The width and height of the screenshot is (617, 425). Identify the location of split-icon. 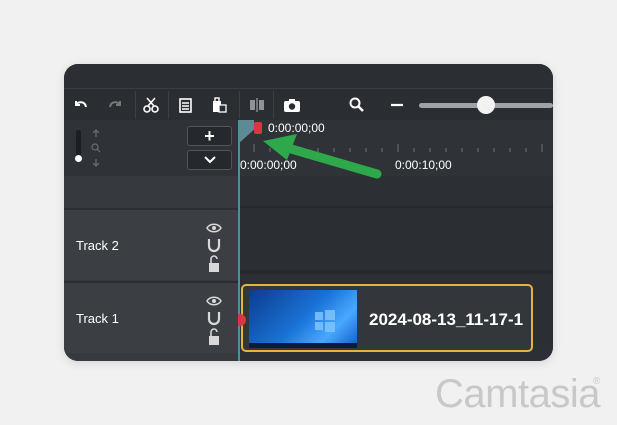
(257, 105).